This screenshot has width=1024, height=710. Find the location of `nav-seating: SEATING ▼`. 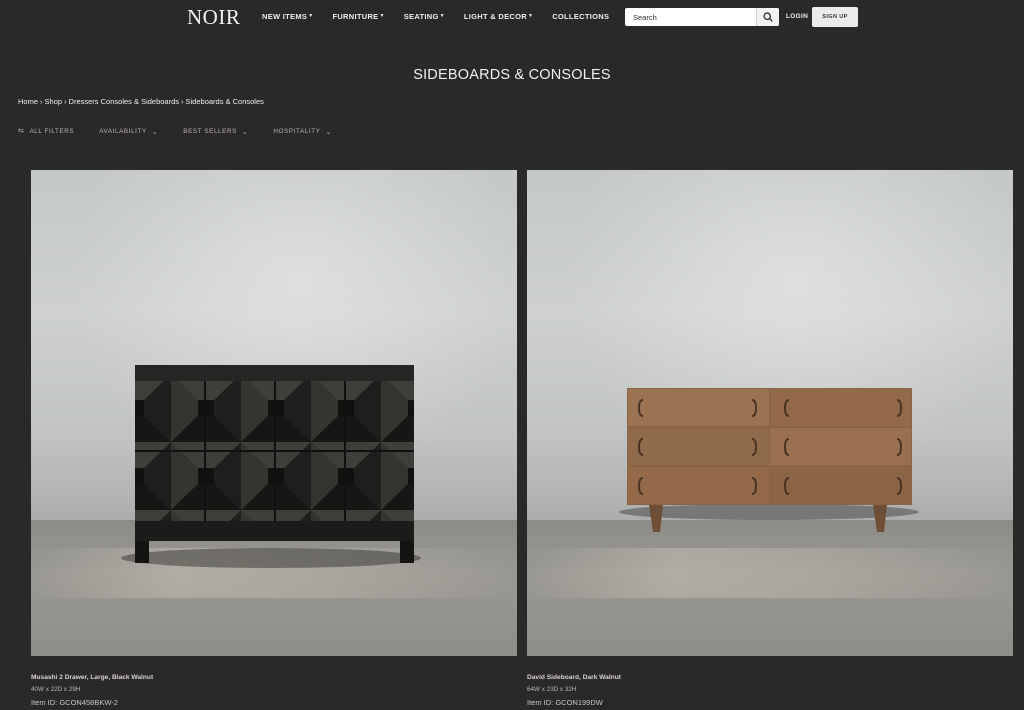

nav-seating: SEATING ▼ is located at coordinates (424, 16).